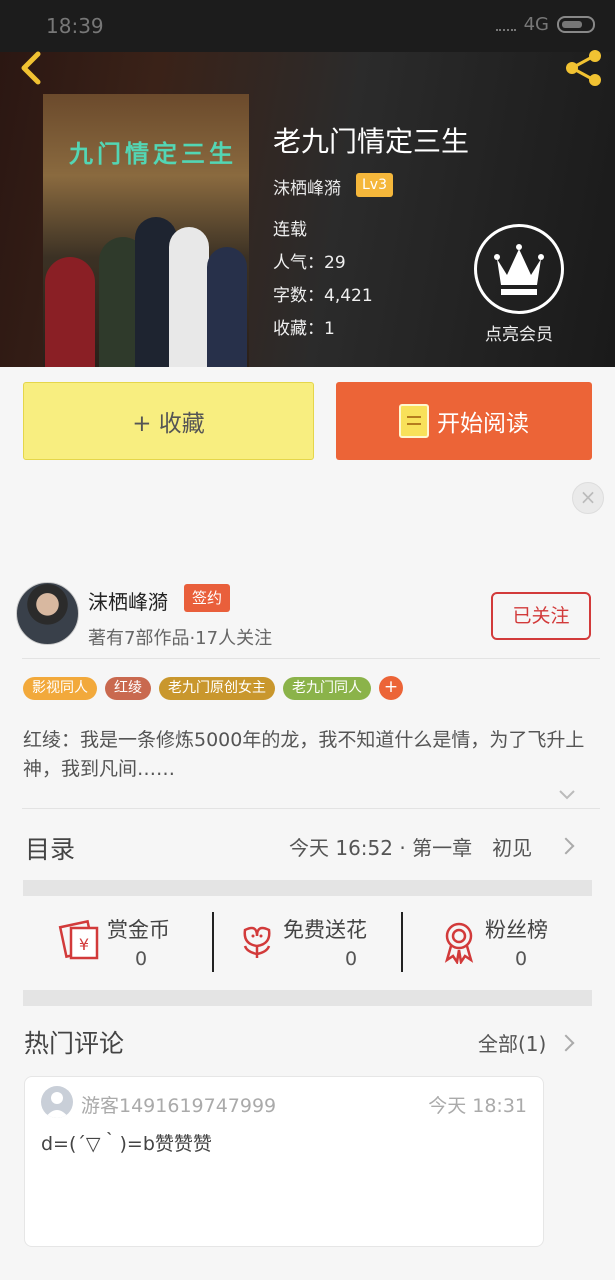  I want to click on author-name: 沫栖峰漪, so click(128, 600).